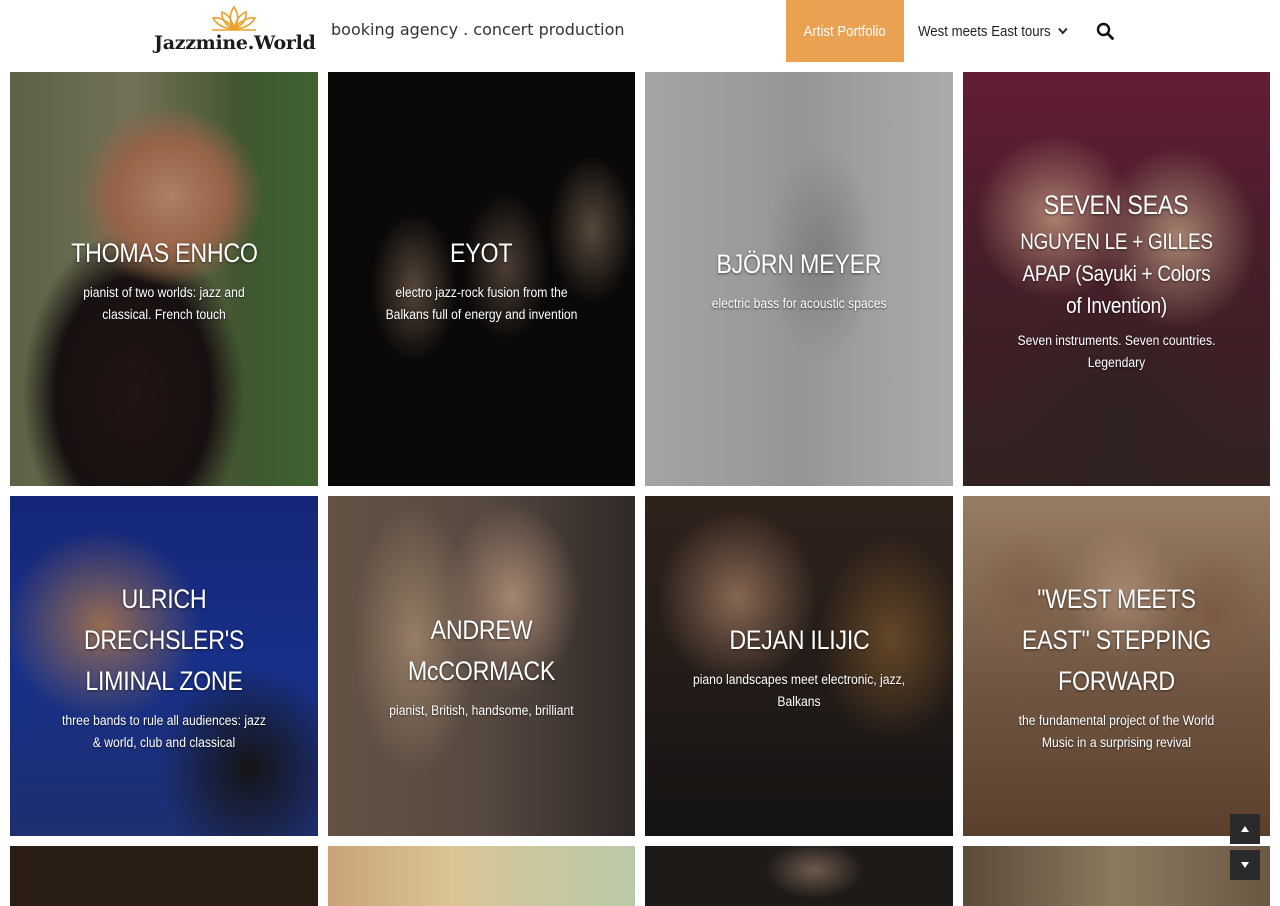 This screenshot has width=1280, height=906. Describe the element at coordinates (799, 639) in the screenshot. I see `artist-card-title: DEJAN ILIJIC` at that location.